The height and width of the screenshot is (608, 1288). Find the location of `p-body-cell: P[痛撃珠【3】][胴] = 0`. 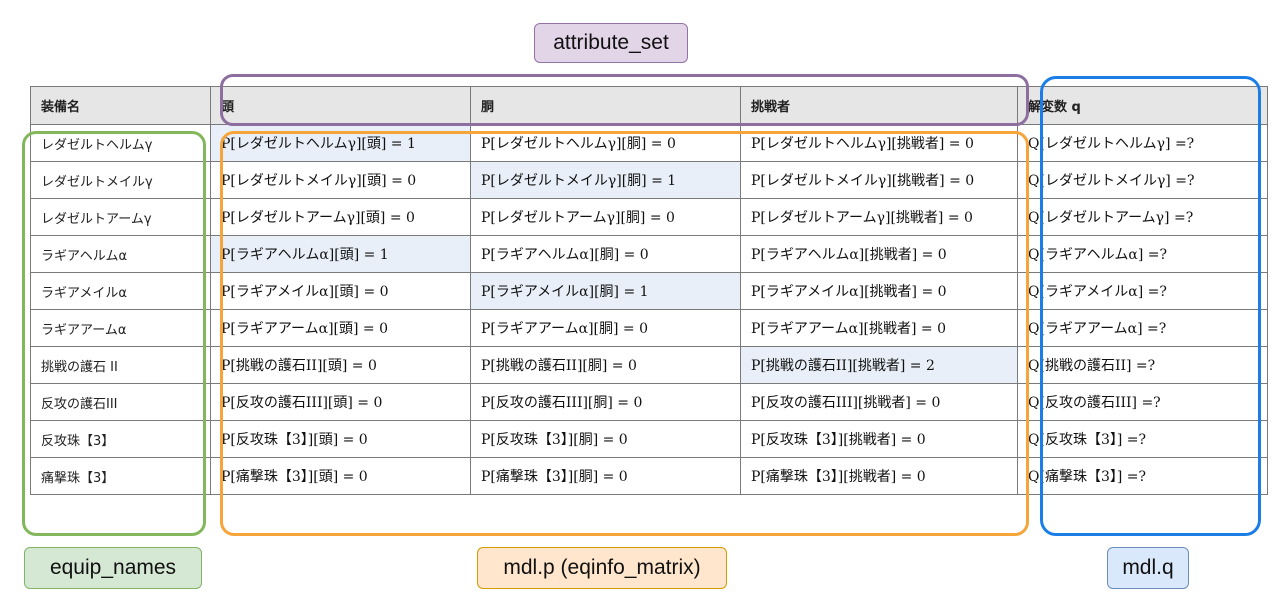

p-body-cell: P[痛撃珠【3】][胴] = 0 is located at coordinates (605, 476).